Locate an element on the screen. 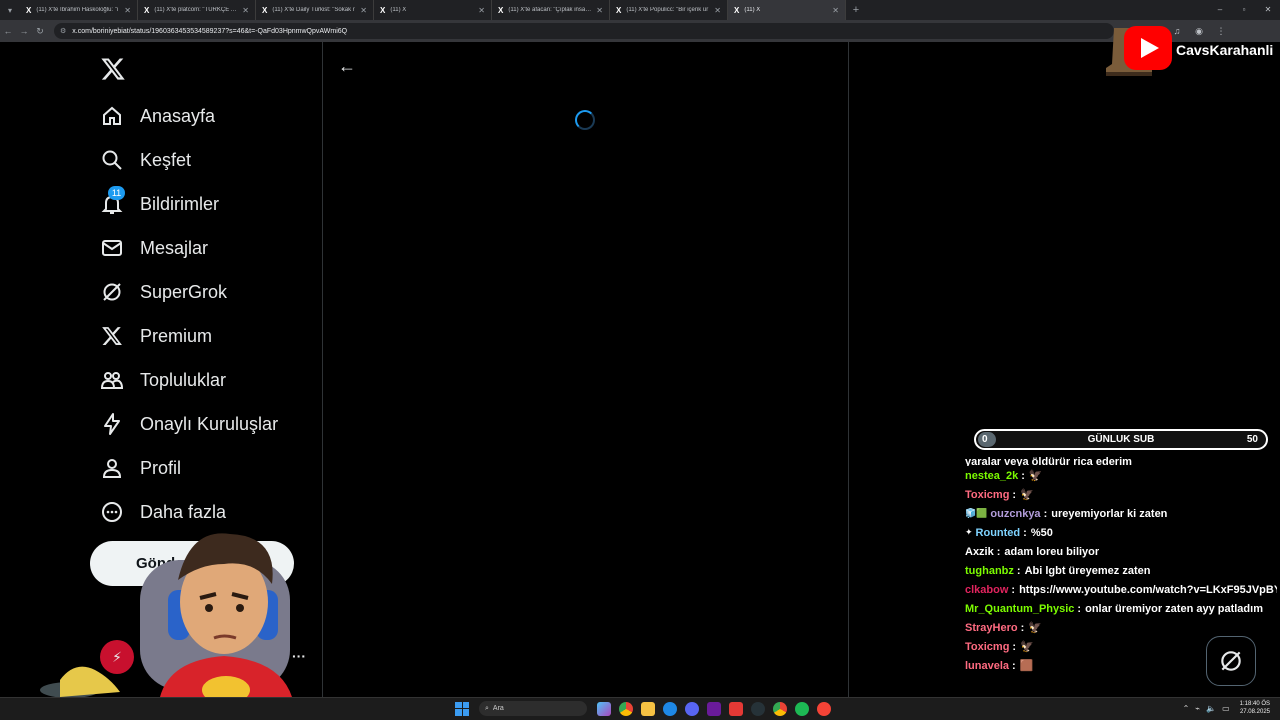 This screenshot has width=1280, height=720. chat-username: Rounted is located at coordinates (998, 532).